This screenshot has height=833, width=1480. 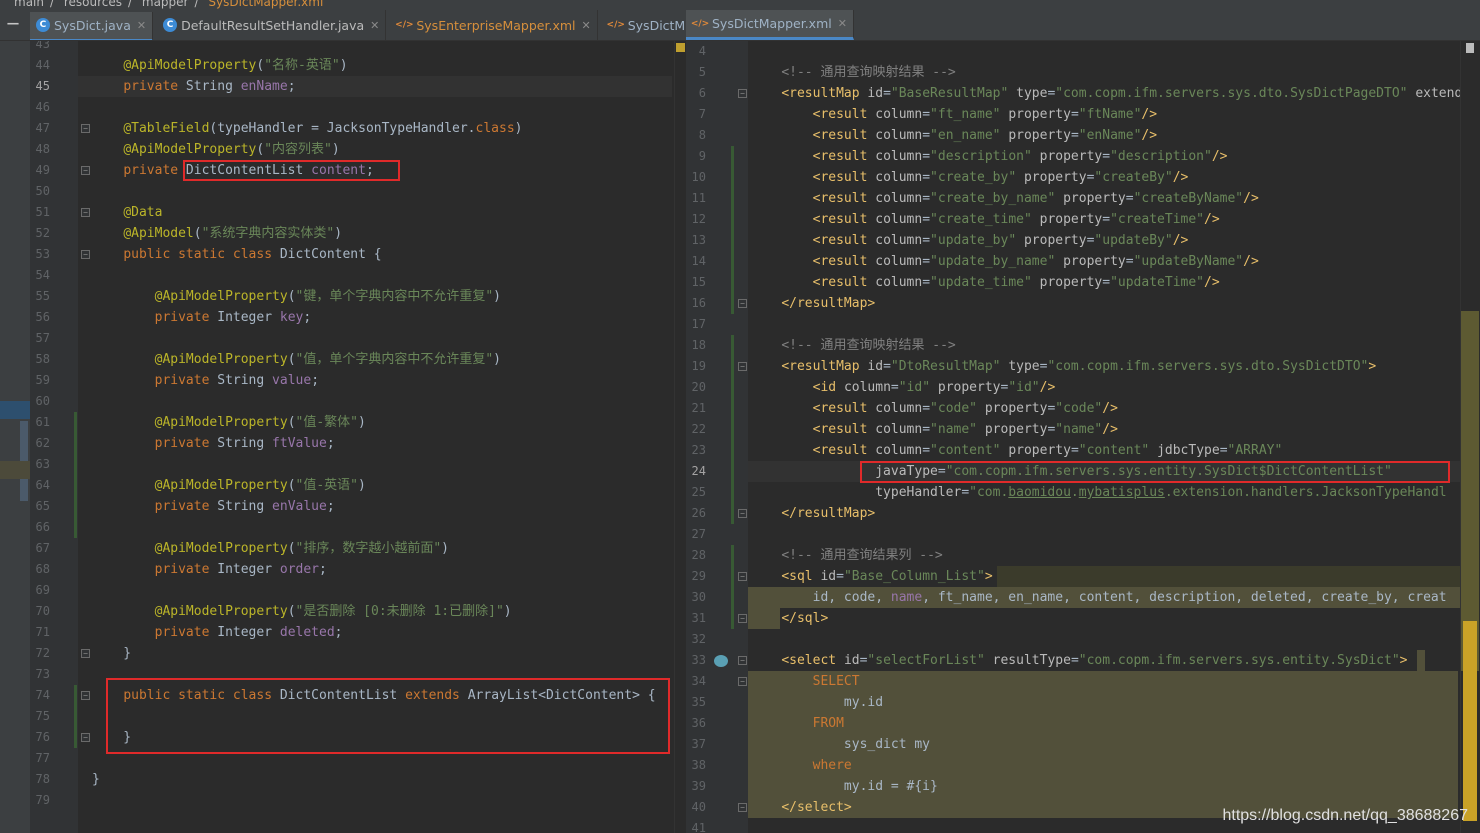 What do you see at coordinates (1084, 765) in the screenshot?
I see `code-line: 38 where` at bounding box center [1084, 765].